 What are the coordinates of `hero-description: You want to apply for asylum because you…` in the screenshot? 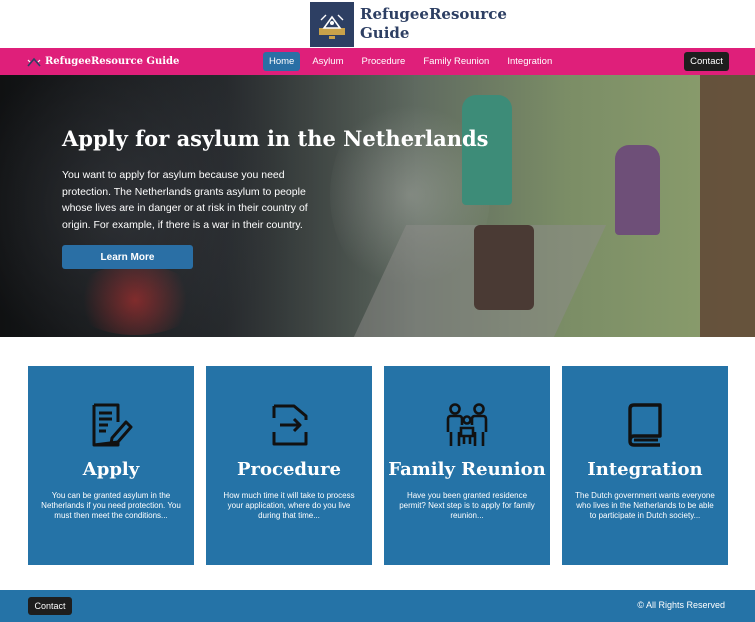 It's located at (185, 200).